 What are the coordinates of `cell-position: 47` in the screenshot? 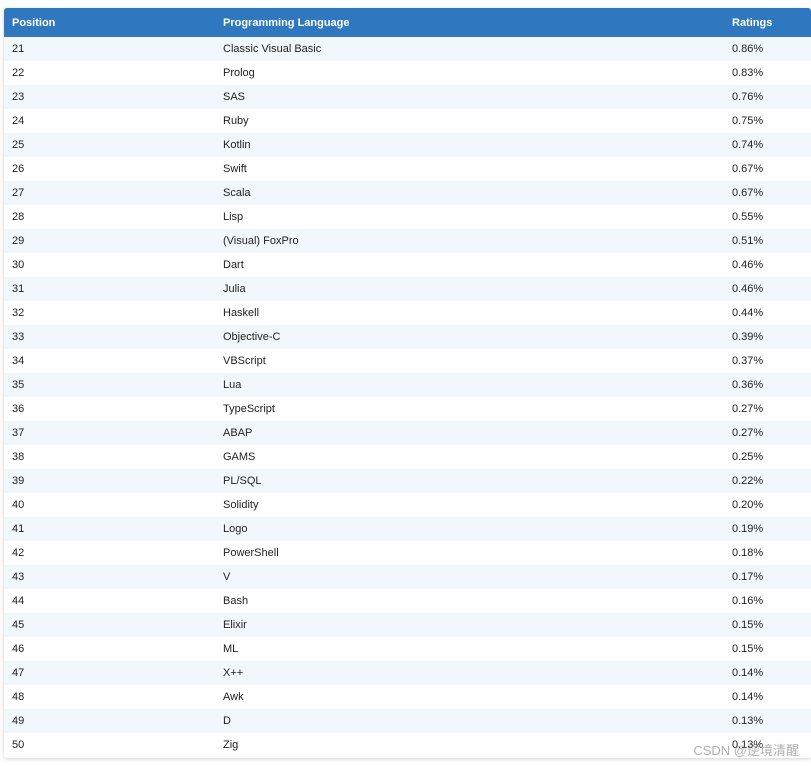 It's located at (18, 673).